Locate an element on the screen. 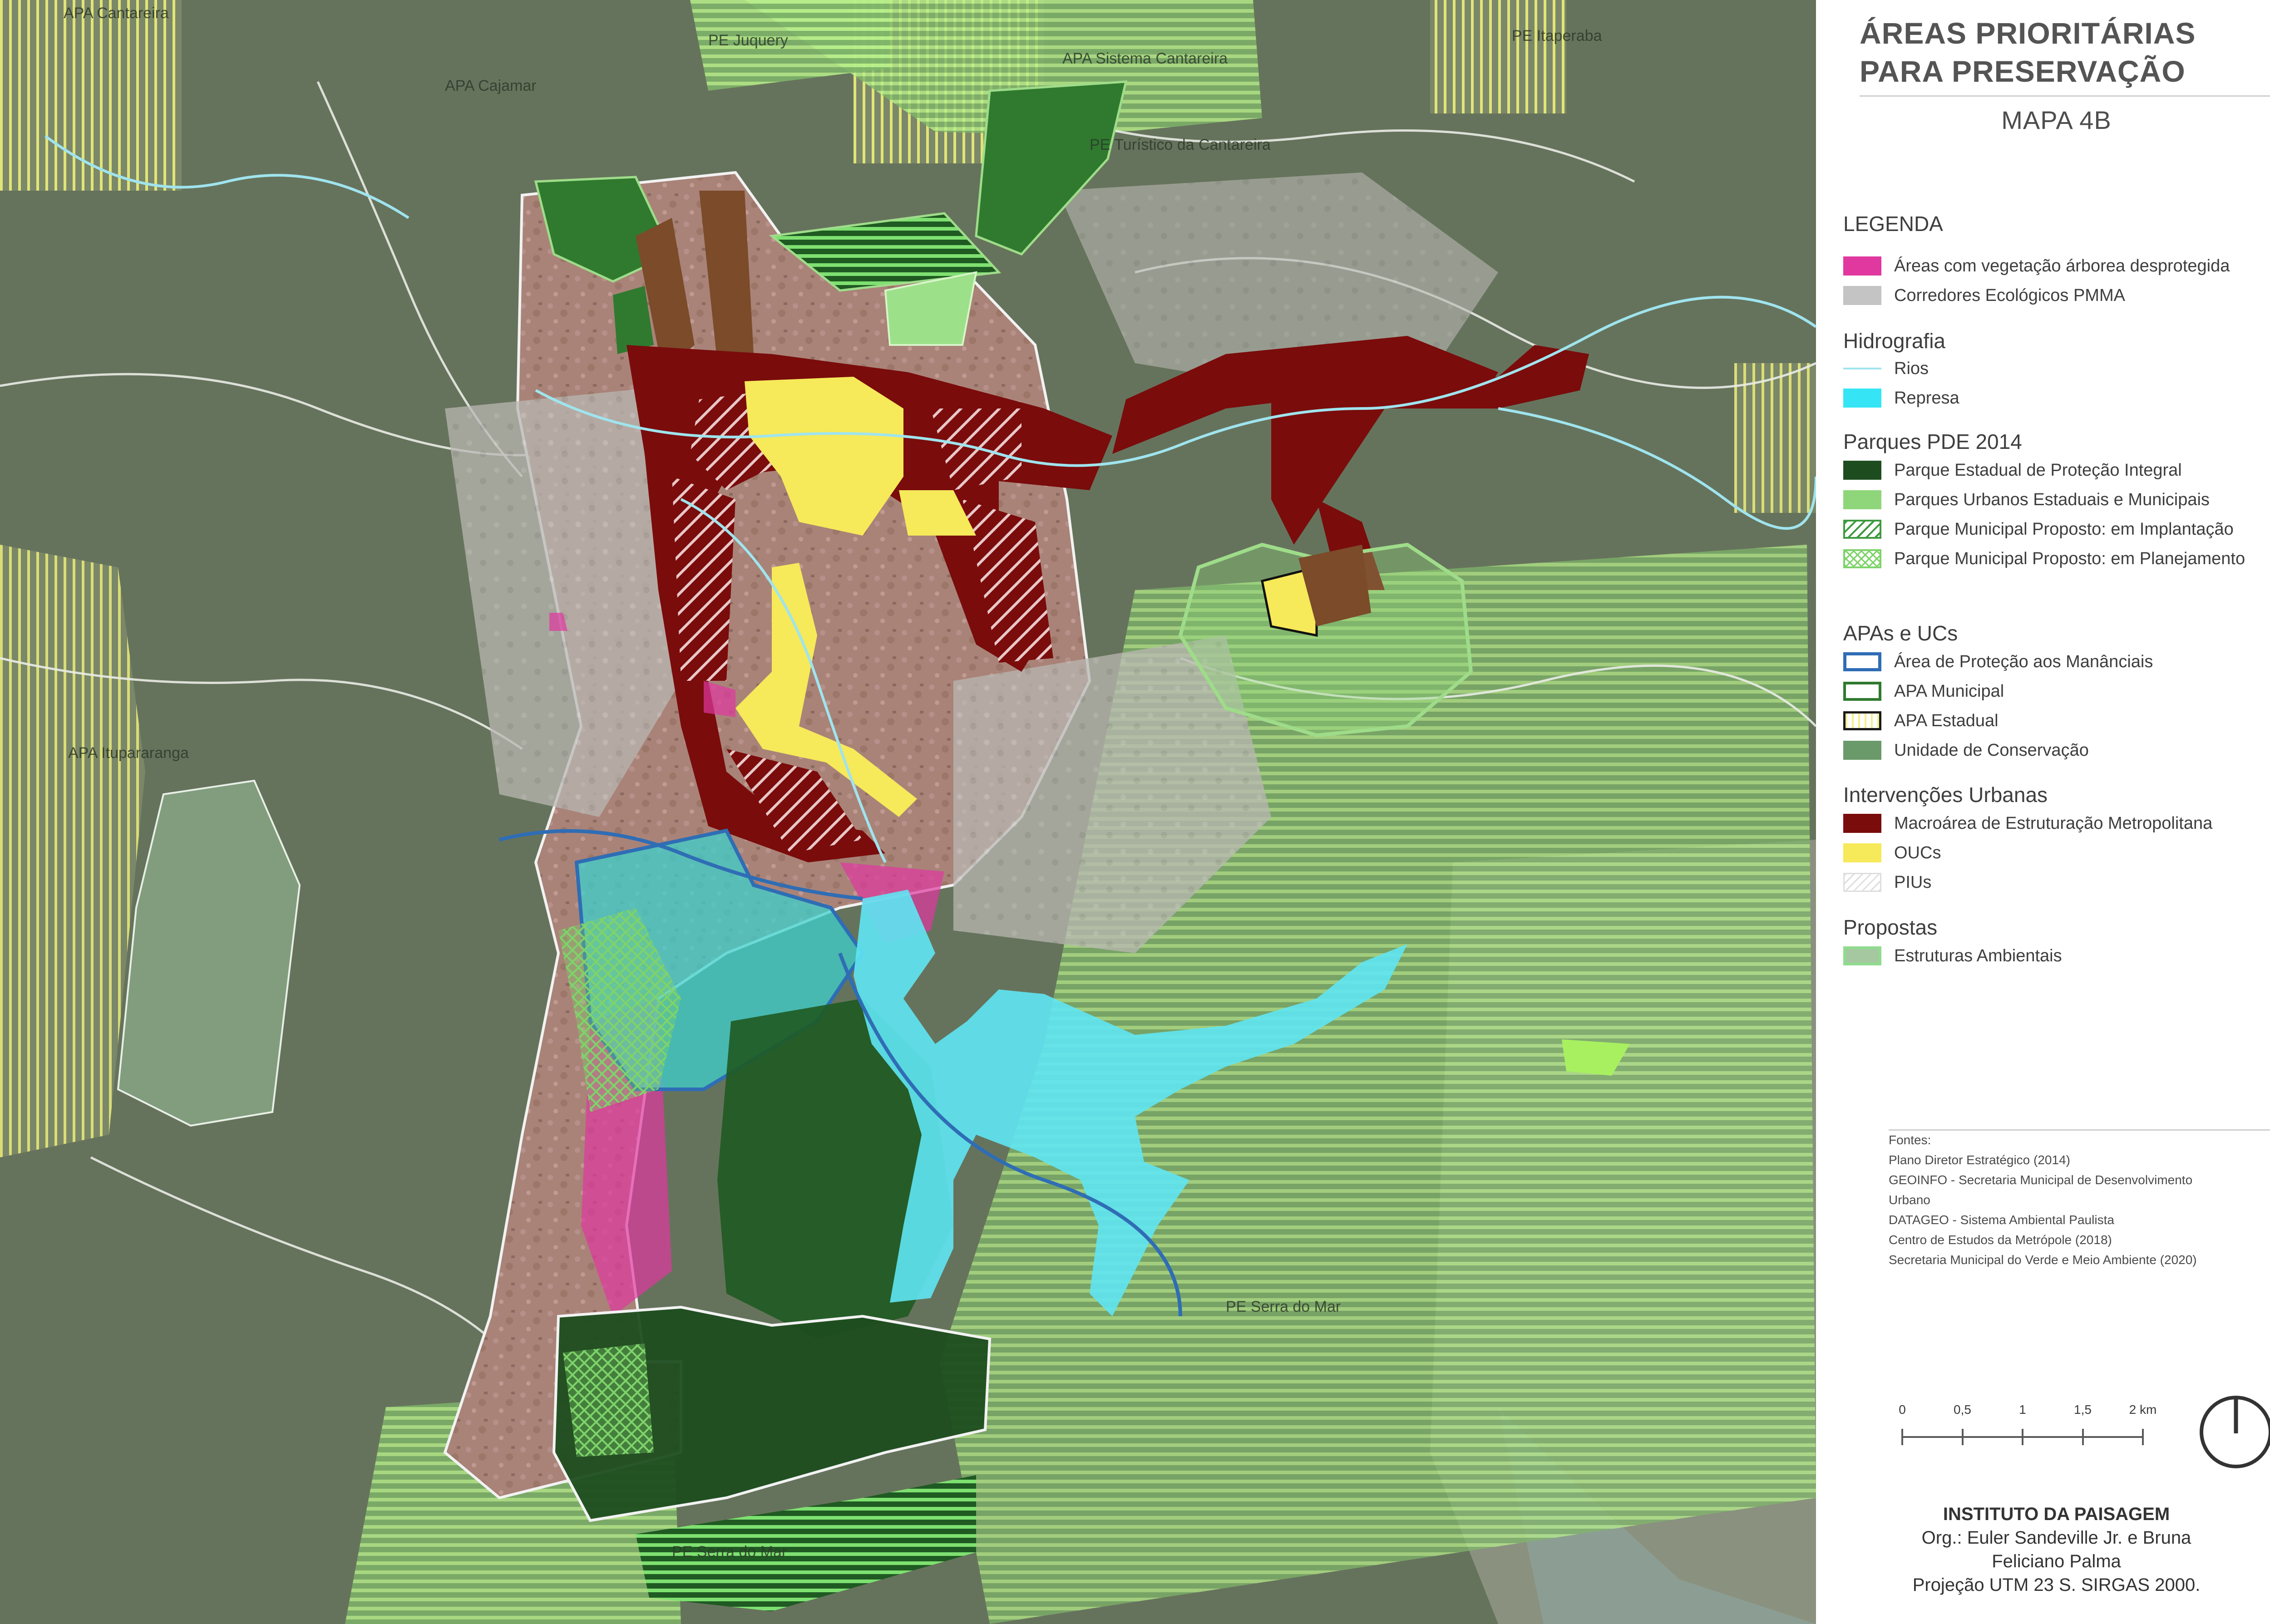 The width and height of the screenshot is (2270, 1624). map-title-line2: PARA PRESERVAÇÃO is located at coordinates (2023, 71).